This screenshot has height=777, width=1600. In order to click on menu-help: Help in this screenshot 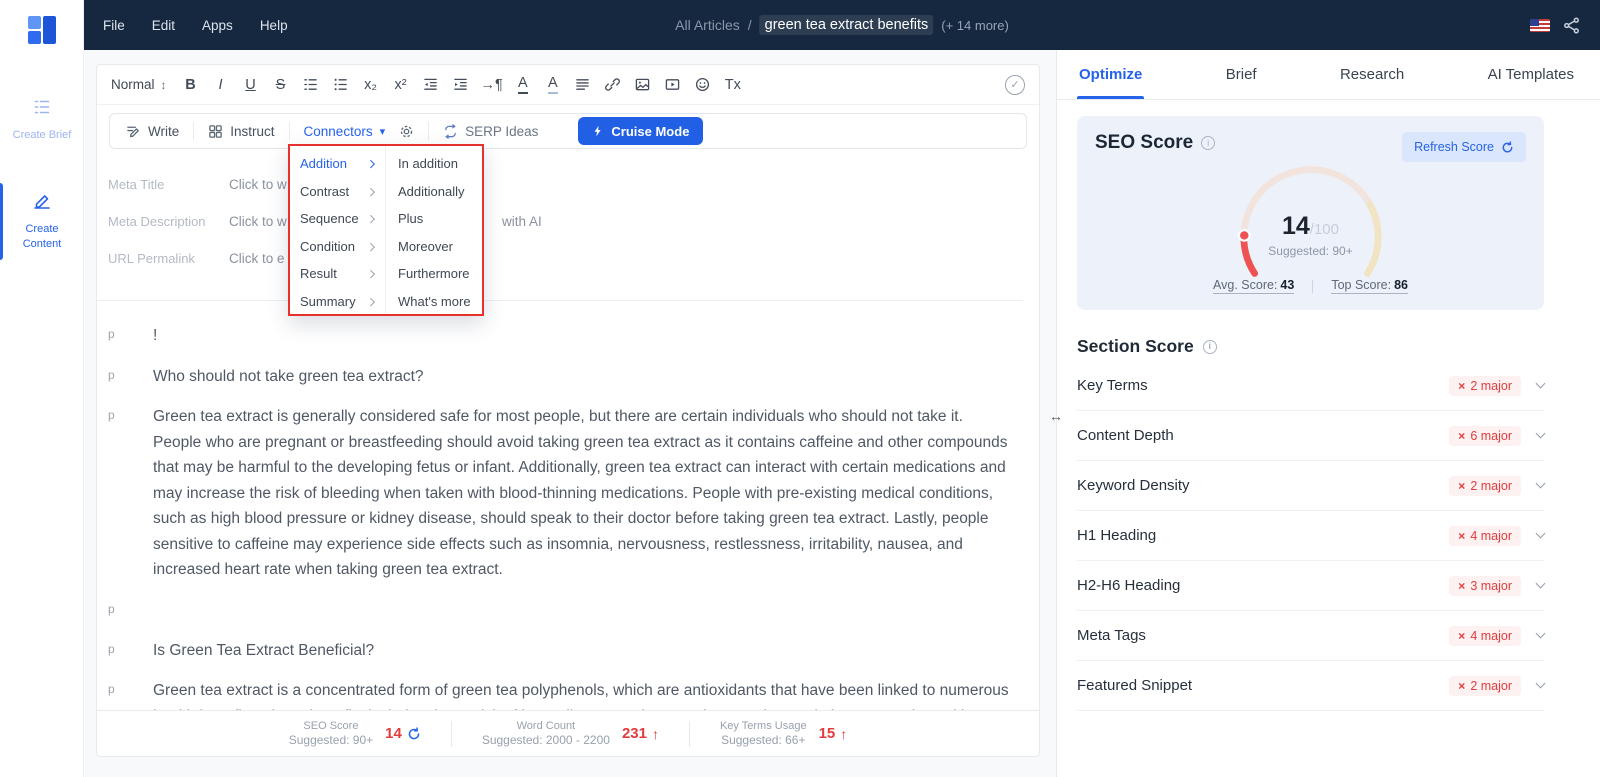, I will do `click(274, 25)`.